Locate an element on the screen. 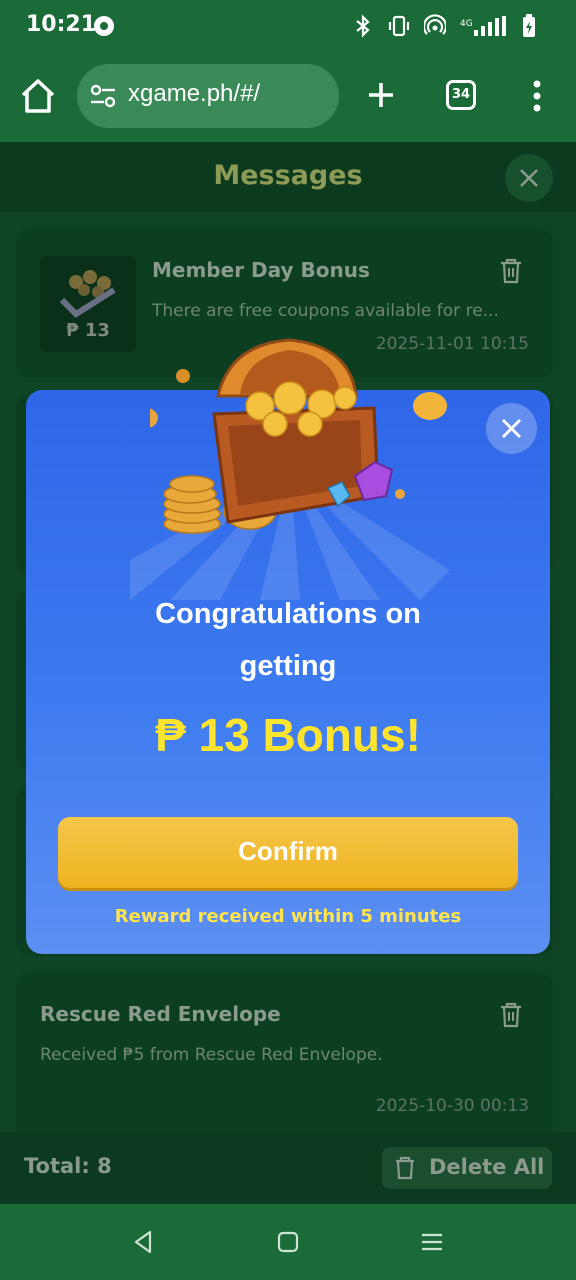 This screenshot has height=1280, width=576. message-title: Rescue Red Envelope is located at coordinates (160, 1014).